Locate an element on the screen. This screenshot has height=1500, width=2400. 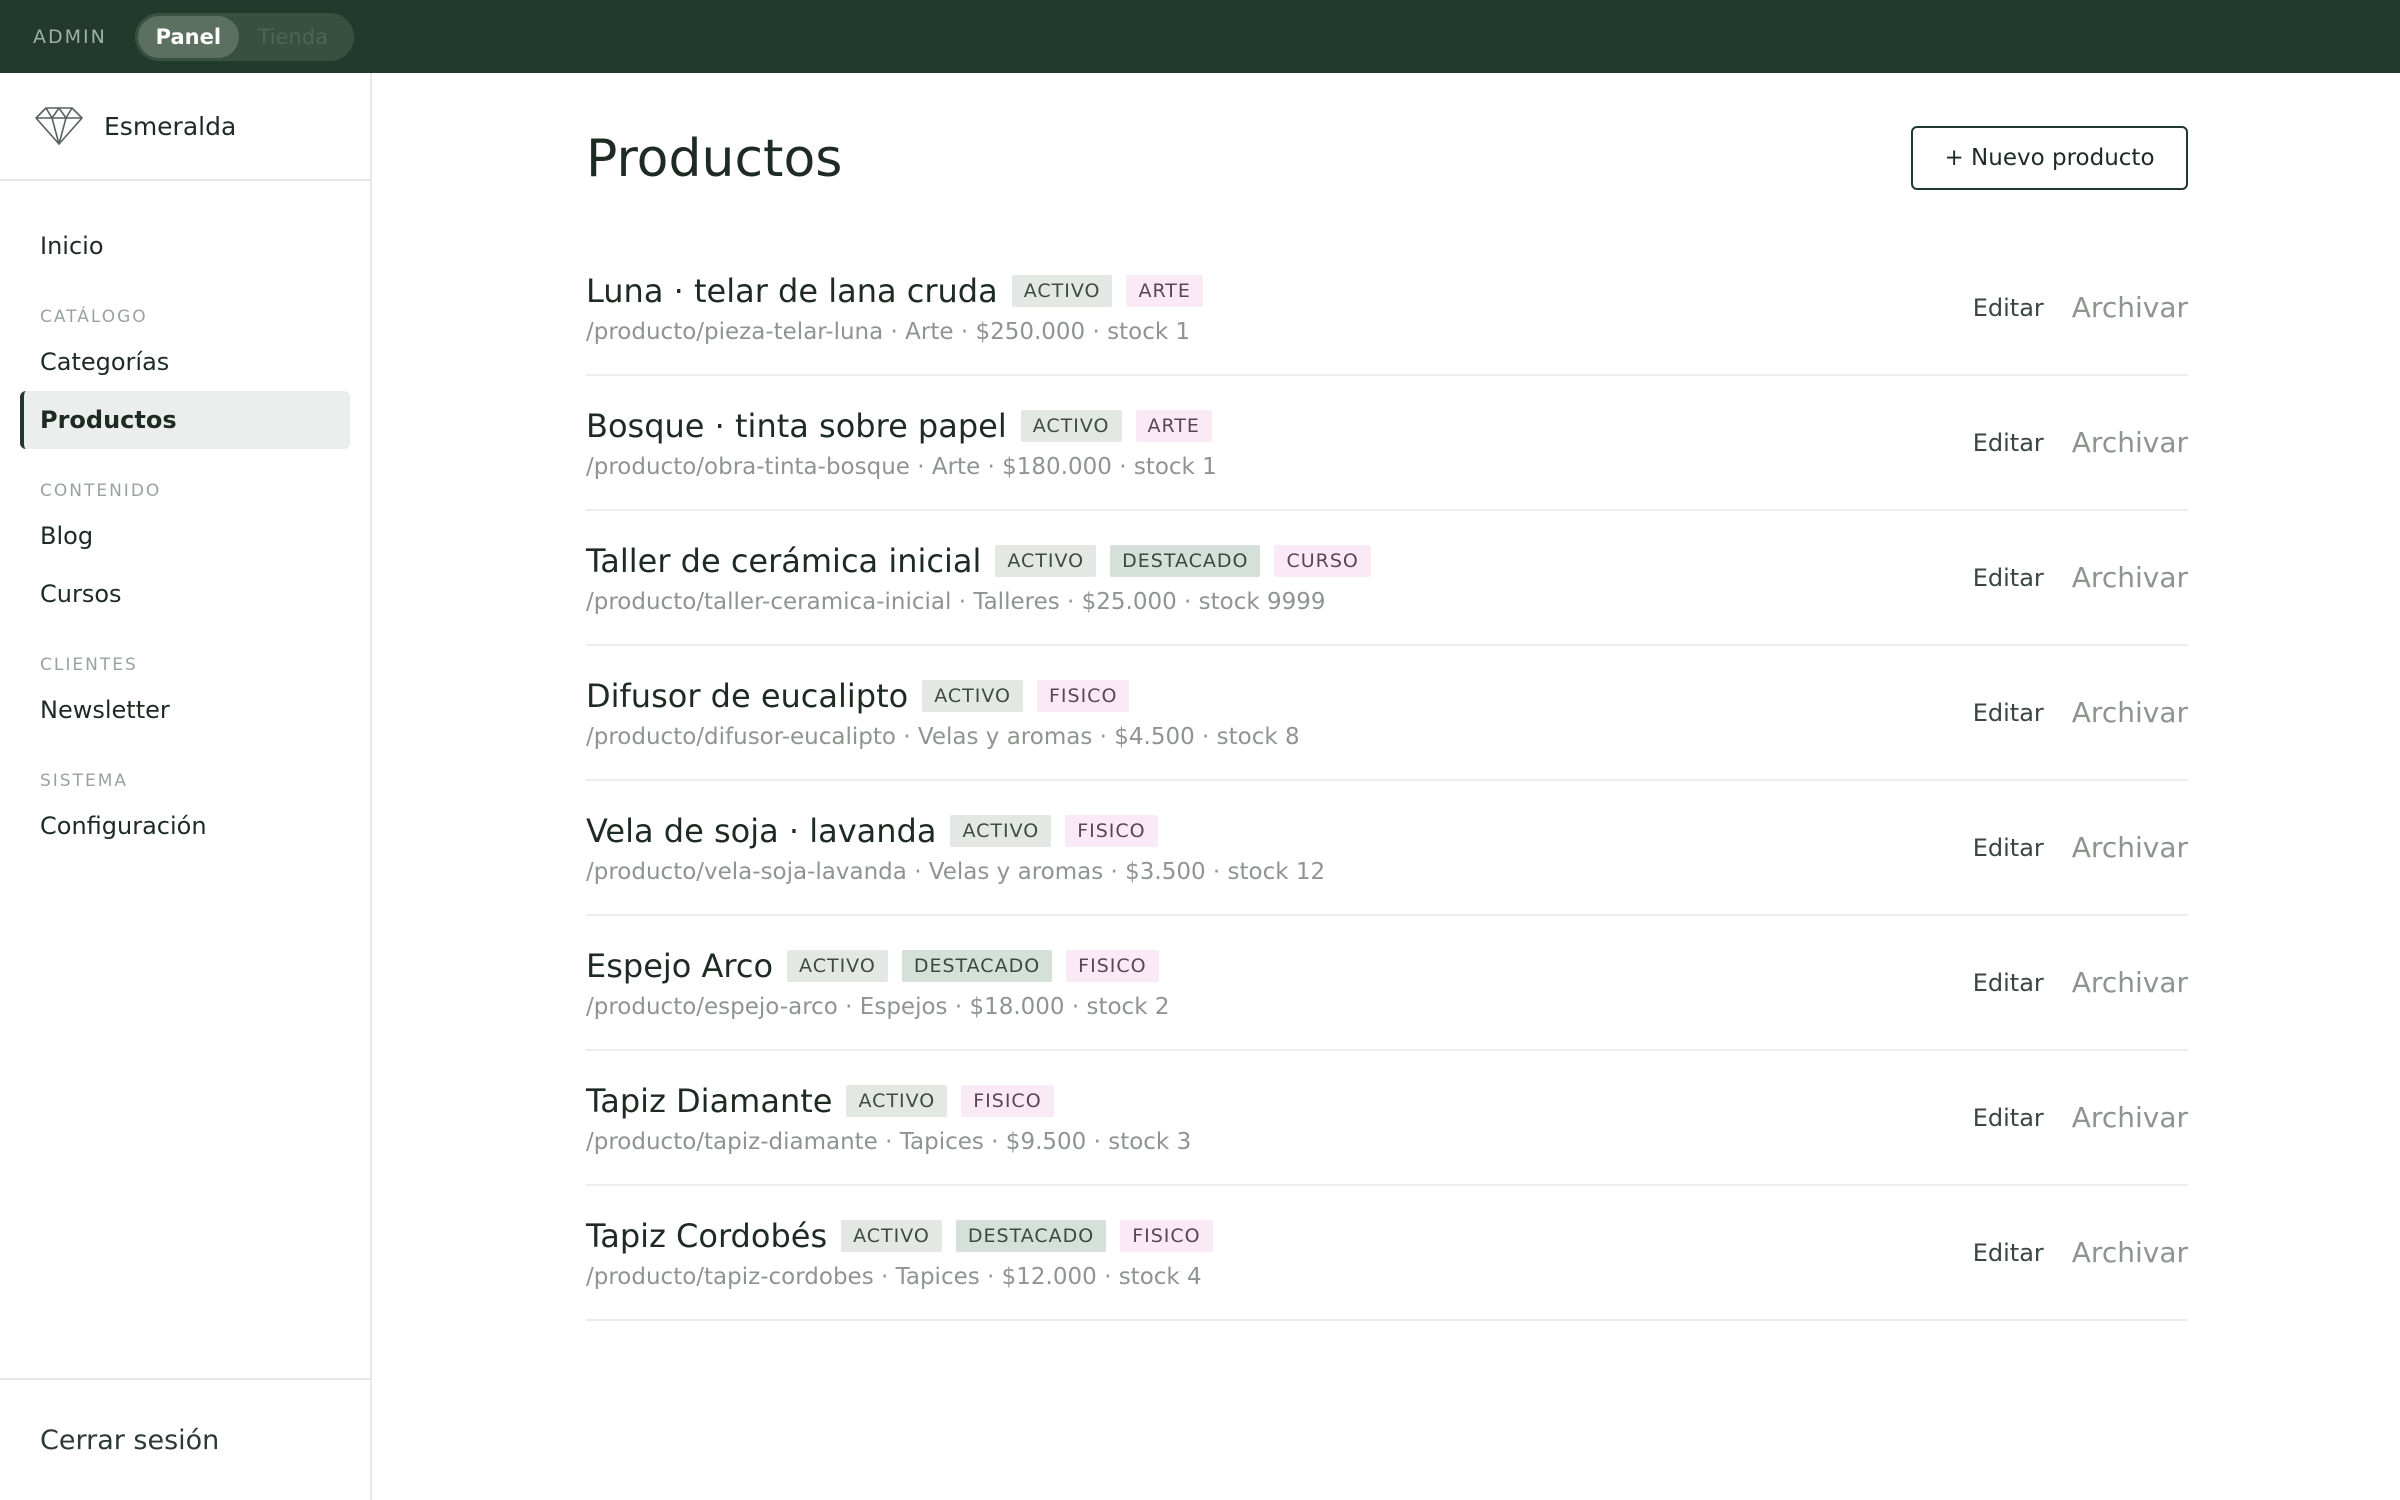
page-header: Productos + Nuevo producto is located at coordinates (1387, 157).